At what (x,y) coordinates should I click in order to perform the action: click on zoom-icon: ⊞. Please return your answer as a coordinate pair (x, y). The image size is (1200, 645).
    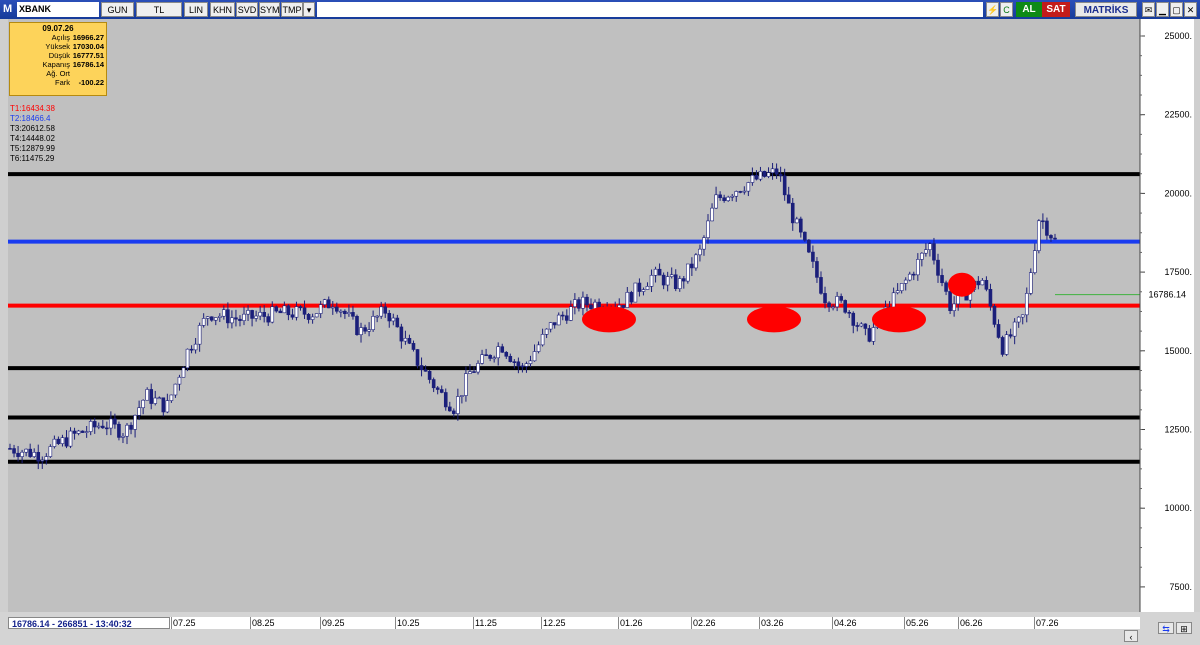
    Looking at the image, I should click on (1184, 628).